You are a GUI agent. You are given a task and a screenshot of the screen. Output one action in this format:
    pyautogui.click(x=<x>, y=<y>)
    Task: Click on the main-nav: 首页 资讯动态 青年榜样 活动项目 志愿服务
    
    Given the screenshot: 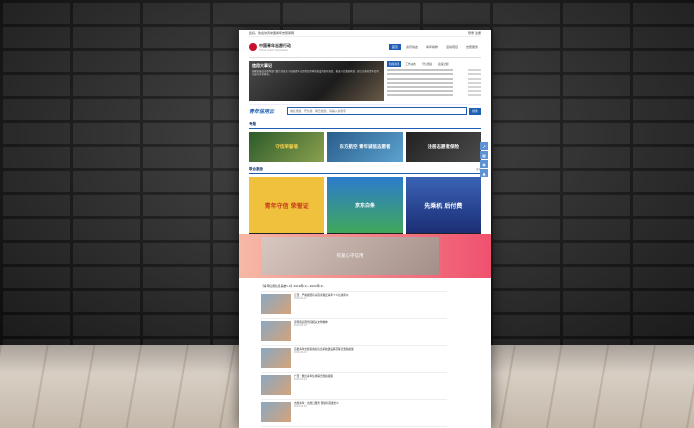 What is the action you would take?
    pyautogui.click(x=434, y=47)
    